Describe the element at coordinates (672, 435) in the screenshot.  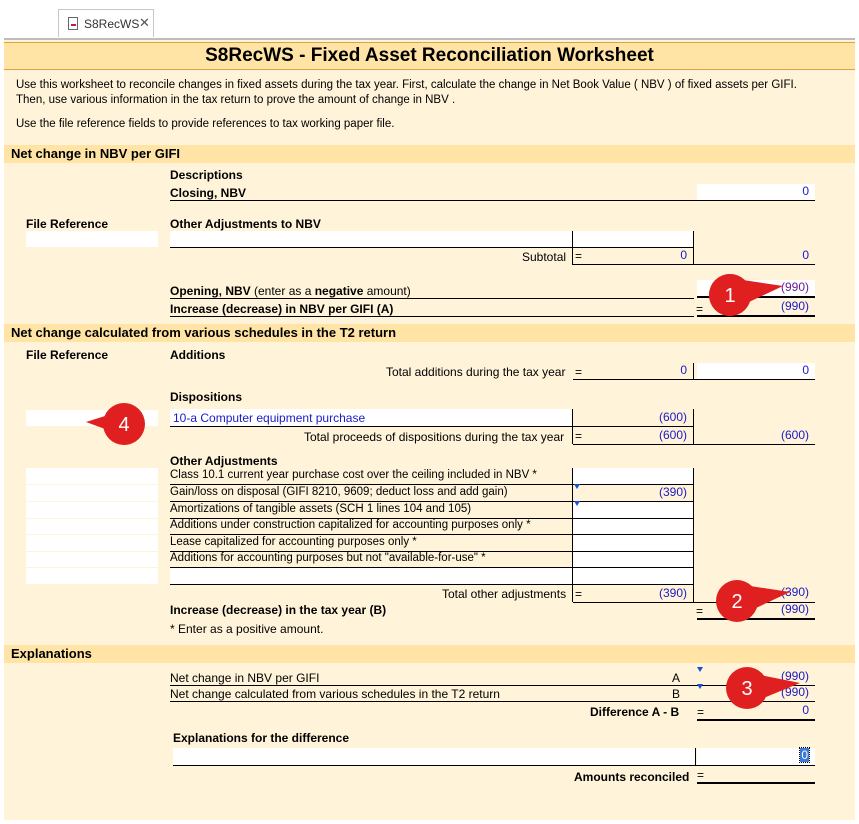
I see `total-proceeds-mid: (600)` at that location.